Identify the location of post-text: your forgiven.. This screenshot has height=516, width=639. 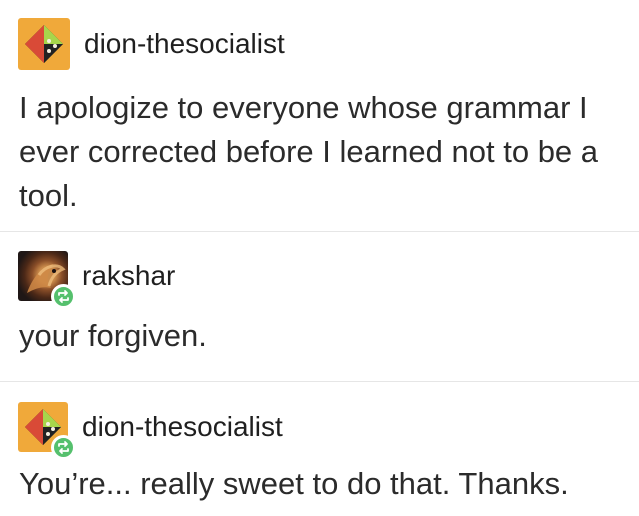
(113, 335).